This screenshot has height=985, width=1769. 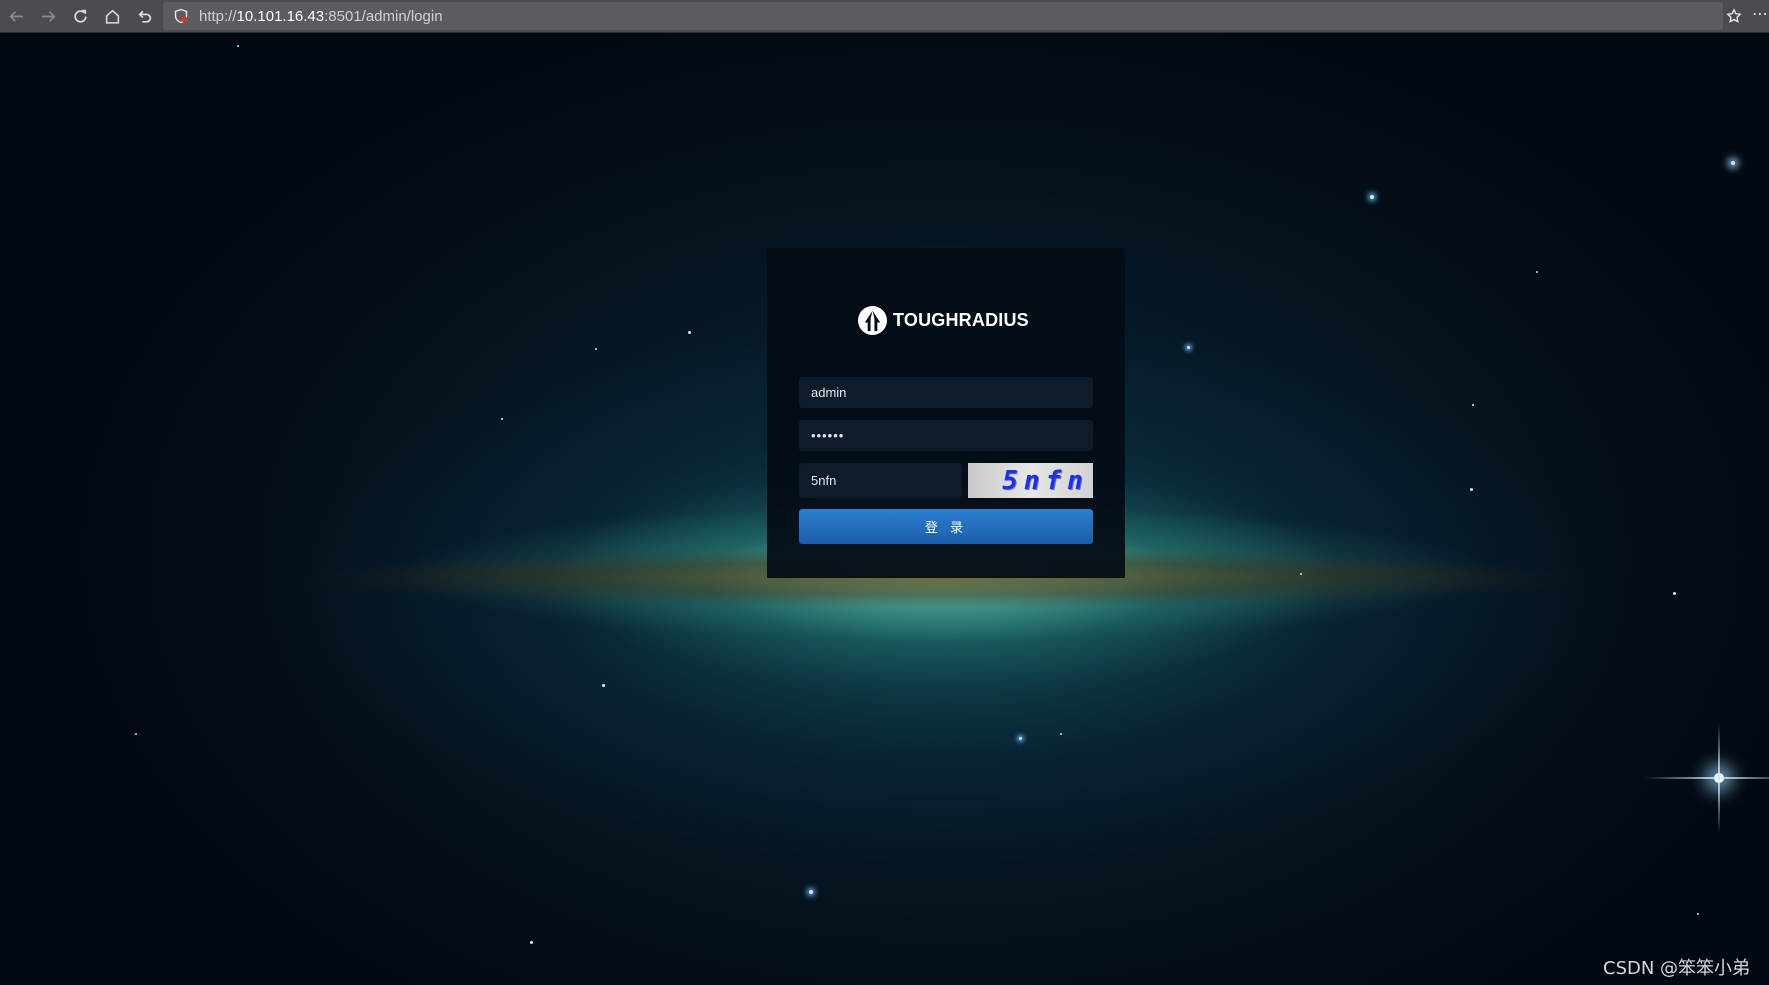 What do you see at coordinates (1677, 968) in the screenshot?
I see `watermark: CSDN @笨笨小弟` at bounding box center [1677, 968].